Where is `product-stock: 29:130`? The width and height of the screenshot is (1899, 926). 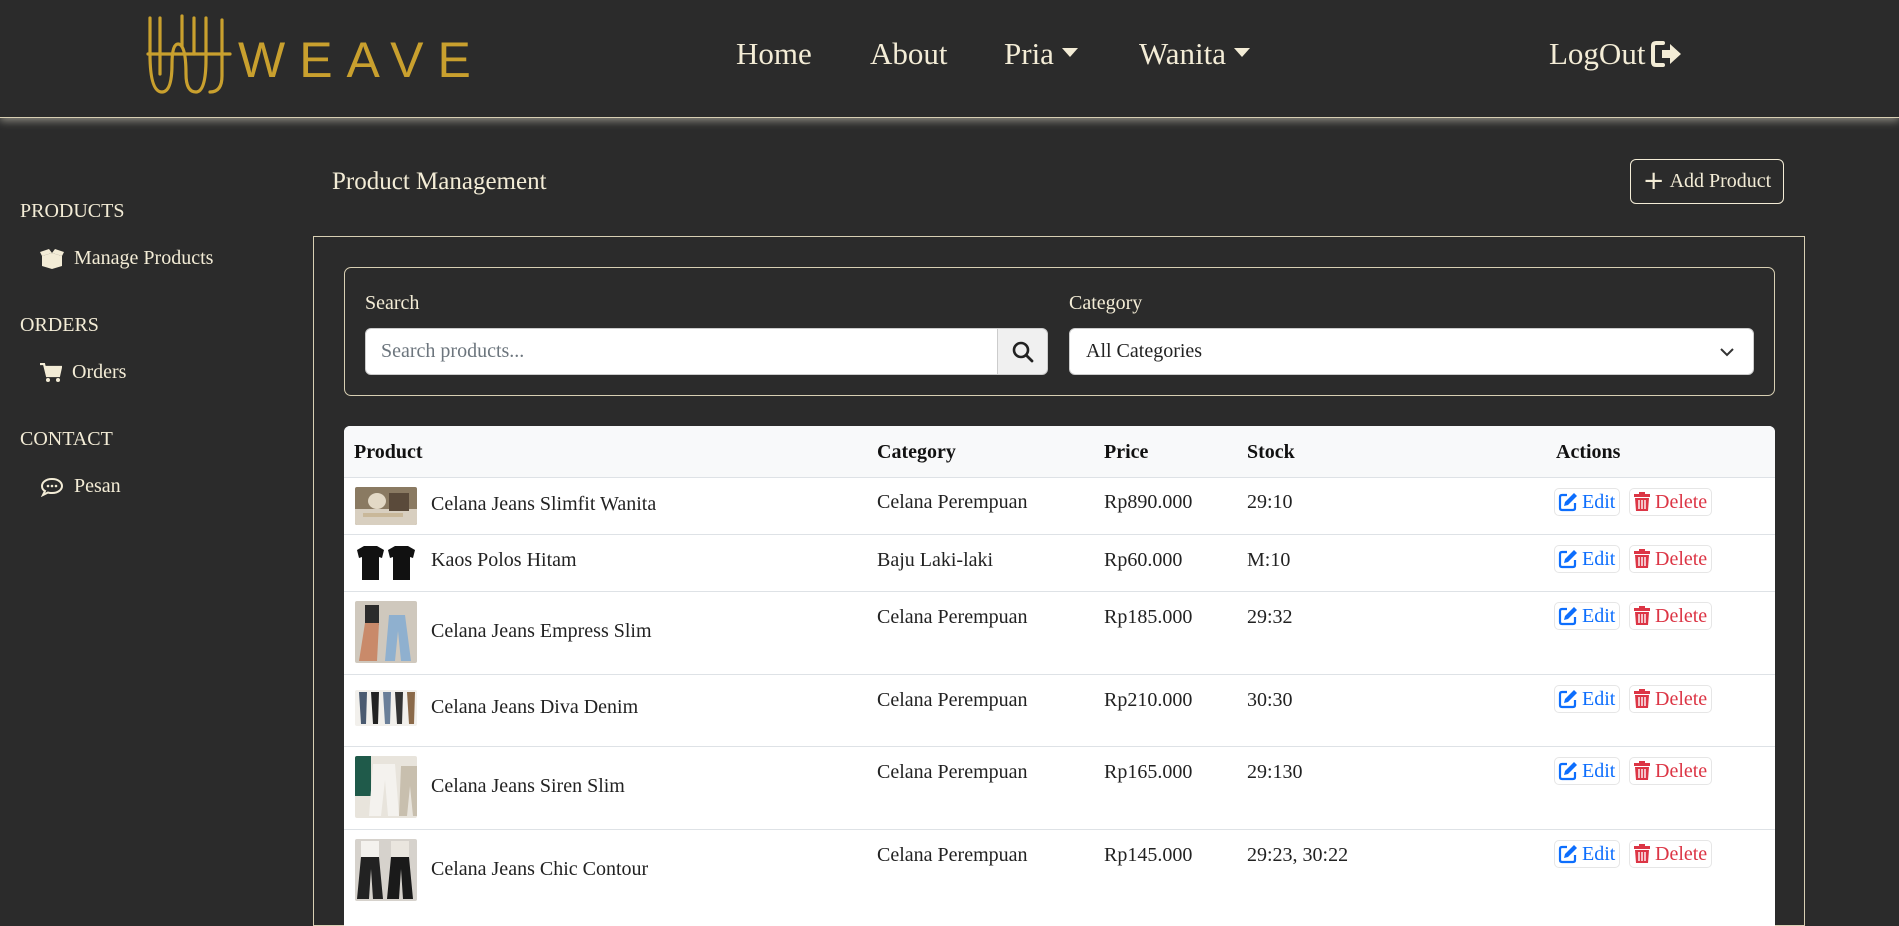 product-stock: 29:130 is located at coordinates (1275, 772).